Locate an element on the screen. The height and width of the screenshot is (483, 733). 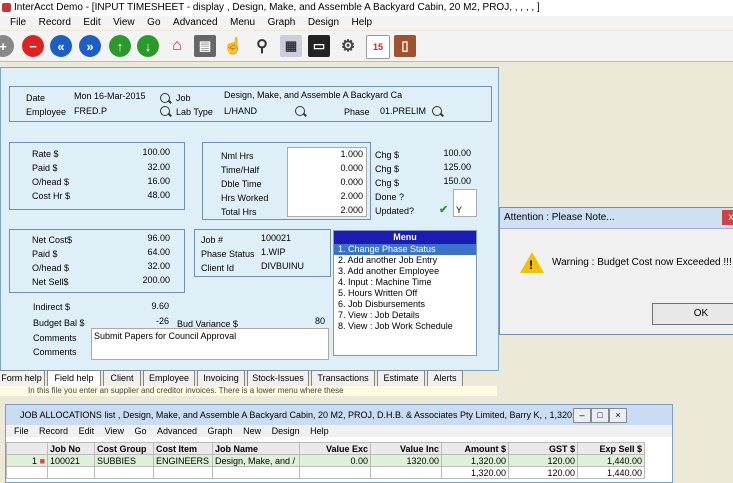
jw-menu-design: Design is located at coordinates (286, 431).